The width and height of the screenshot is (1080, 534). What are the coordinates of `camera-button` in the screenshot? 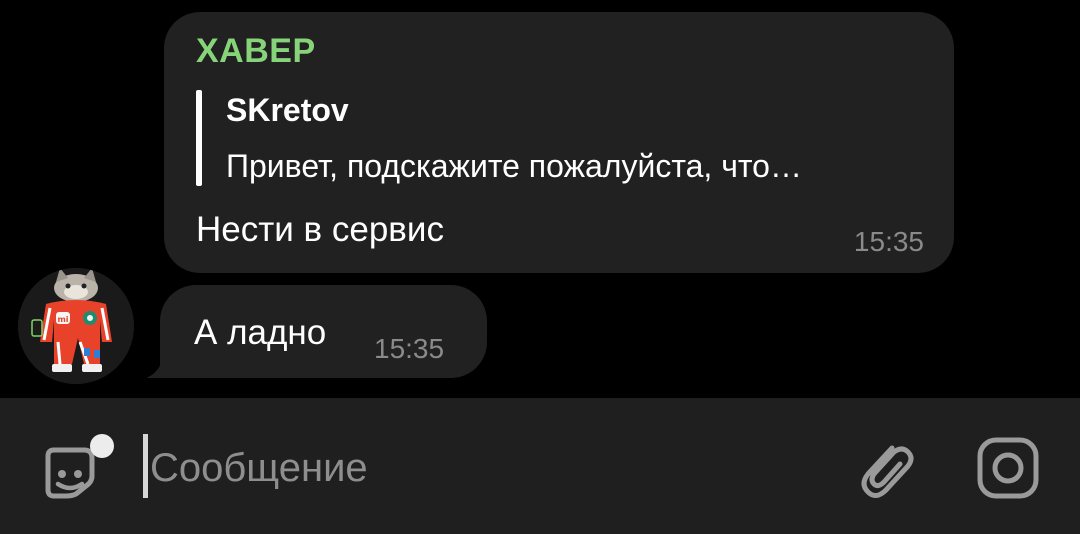 It's located at (1008, 468).